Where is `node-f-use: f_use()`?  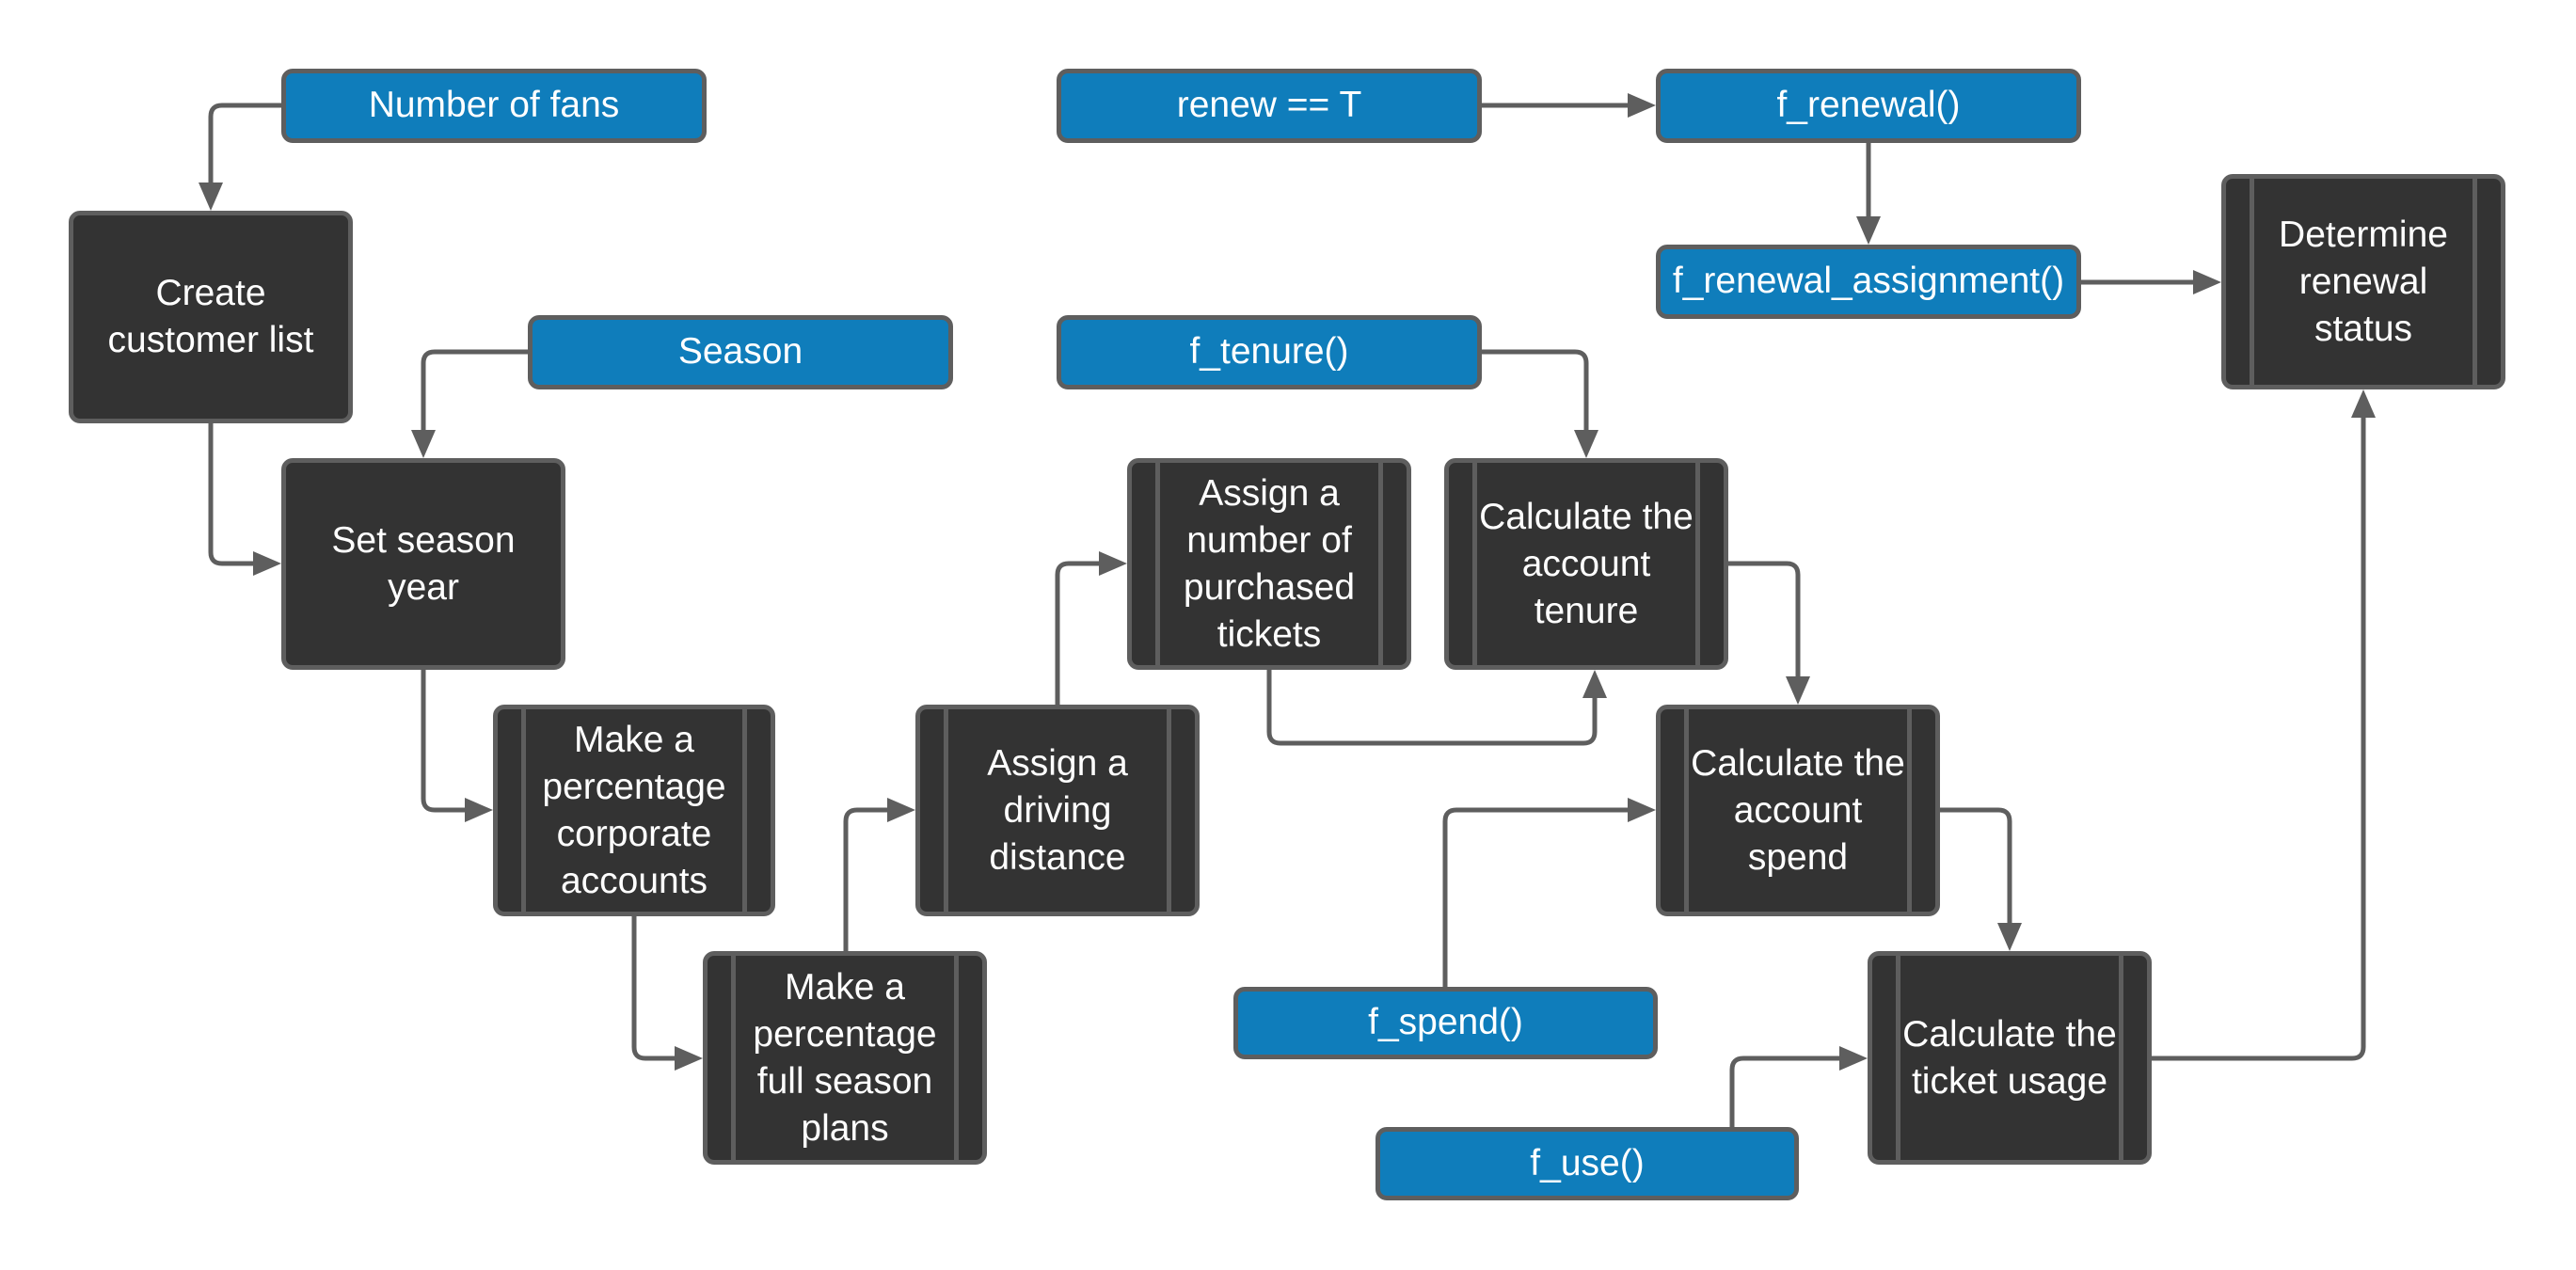 node-f-use: f_use() is located at coordinates (1587, 1164).